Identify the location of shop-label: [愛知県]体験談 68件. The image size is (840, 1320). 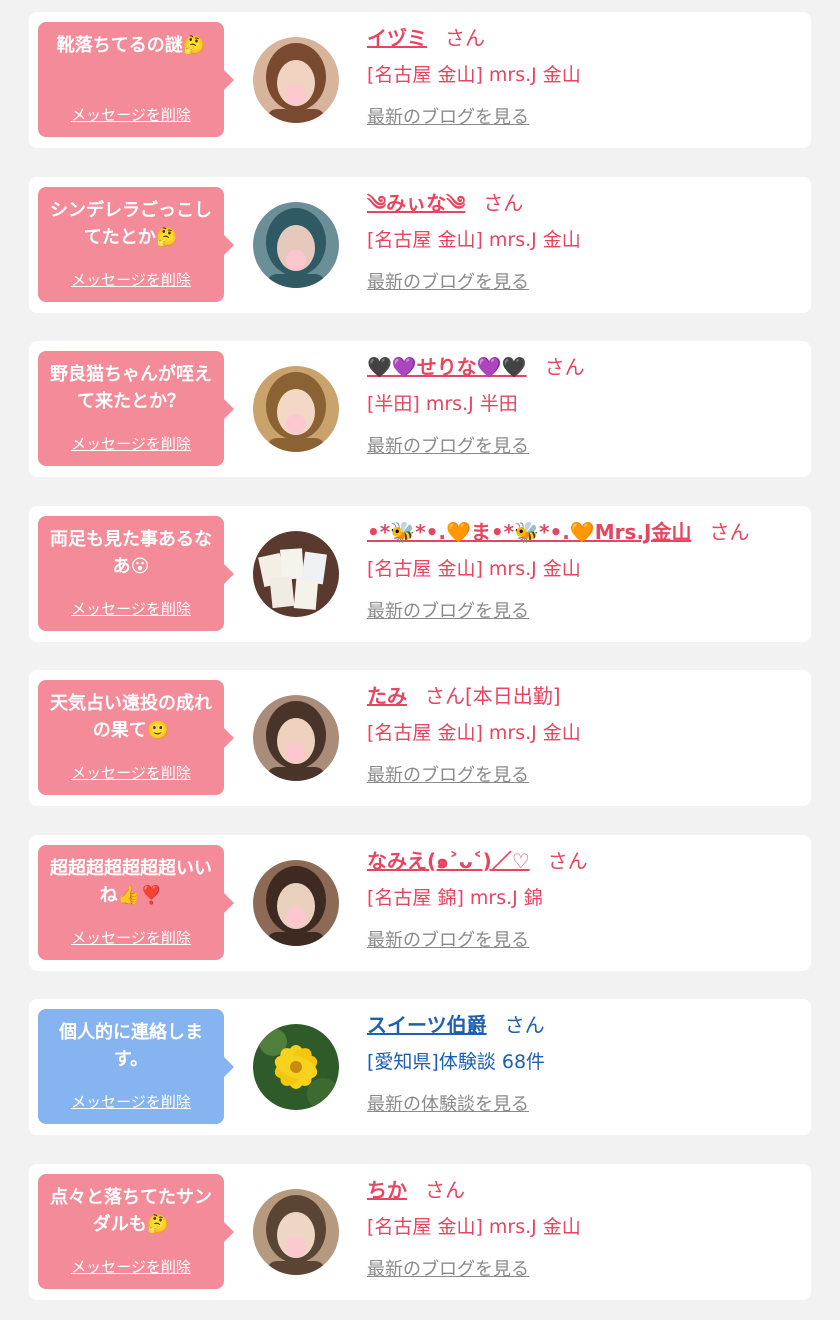
(456, 1062).